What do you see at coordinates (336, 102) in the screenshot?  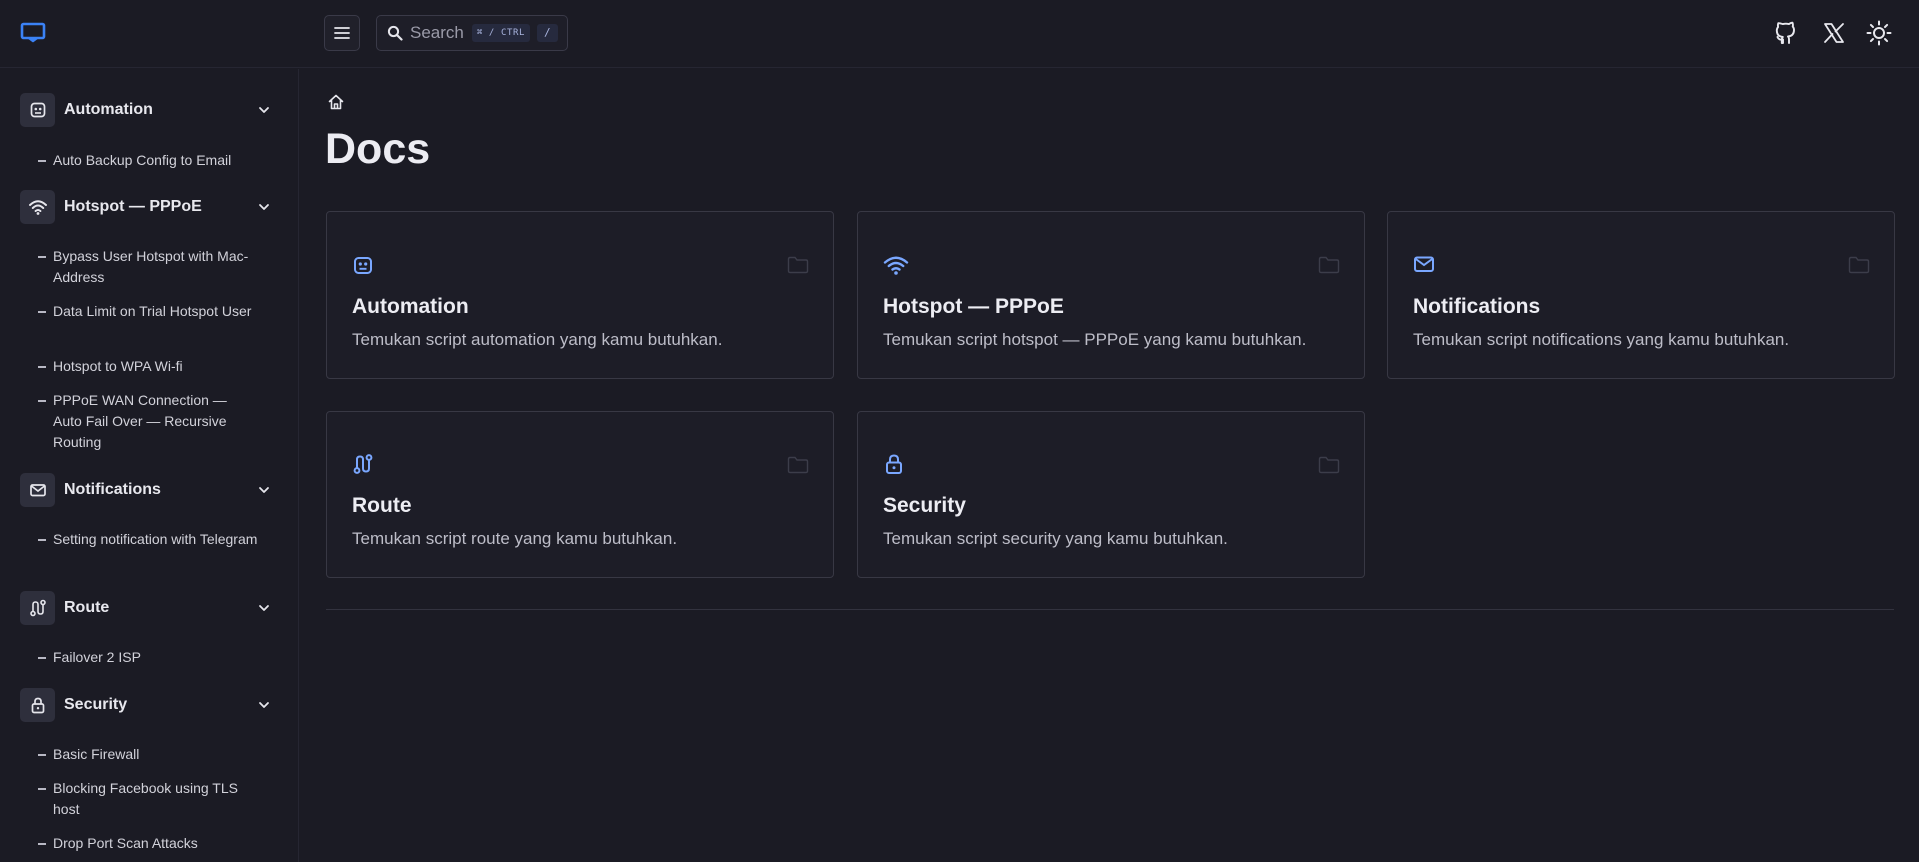 I see `home-icon` at bounding box center [336, 102].